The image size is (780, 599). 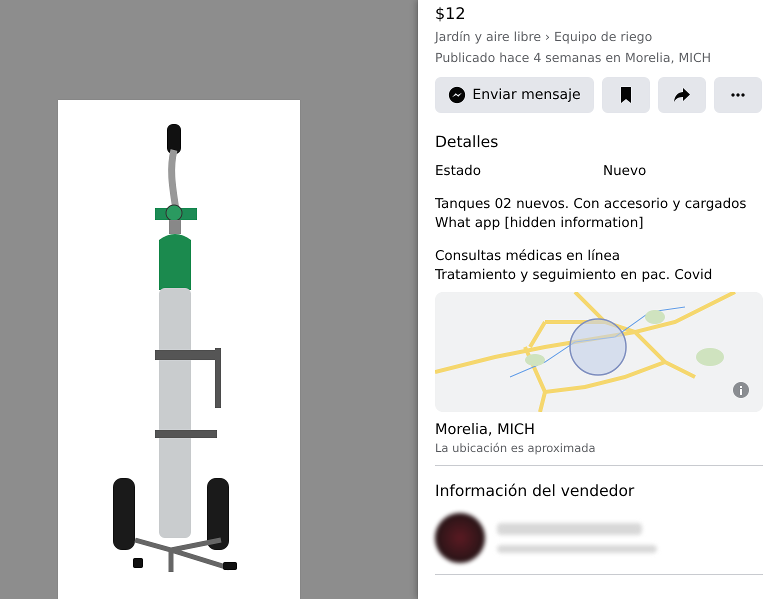 What do you see at coordinates (591, 204) in the screenshot?
I see `description-line: Tanques 02 nuevos. Con accesorio y cargados` at bounding box center [591, 204].